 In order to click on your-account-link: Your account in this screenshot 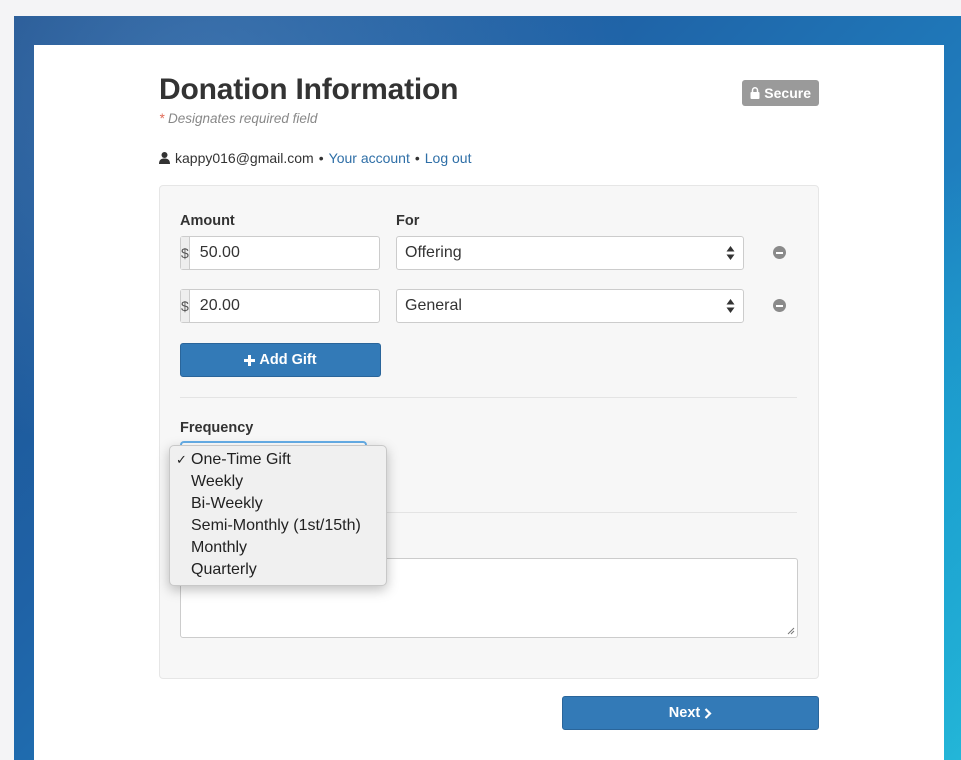, I will do `click(369, 158)`.